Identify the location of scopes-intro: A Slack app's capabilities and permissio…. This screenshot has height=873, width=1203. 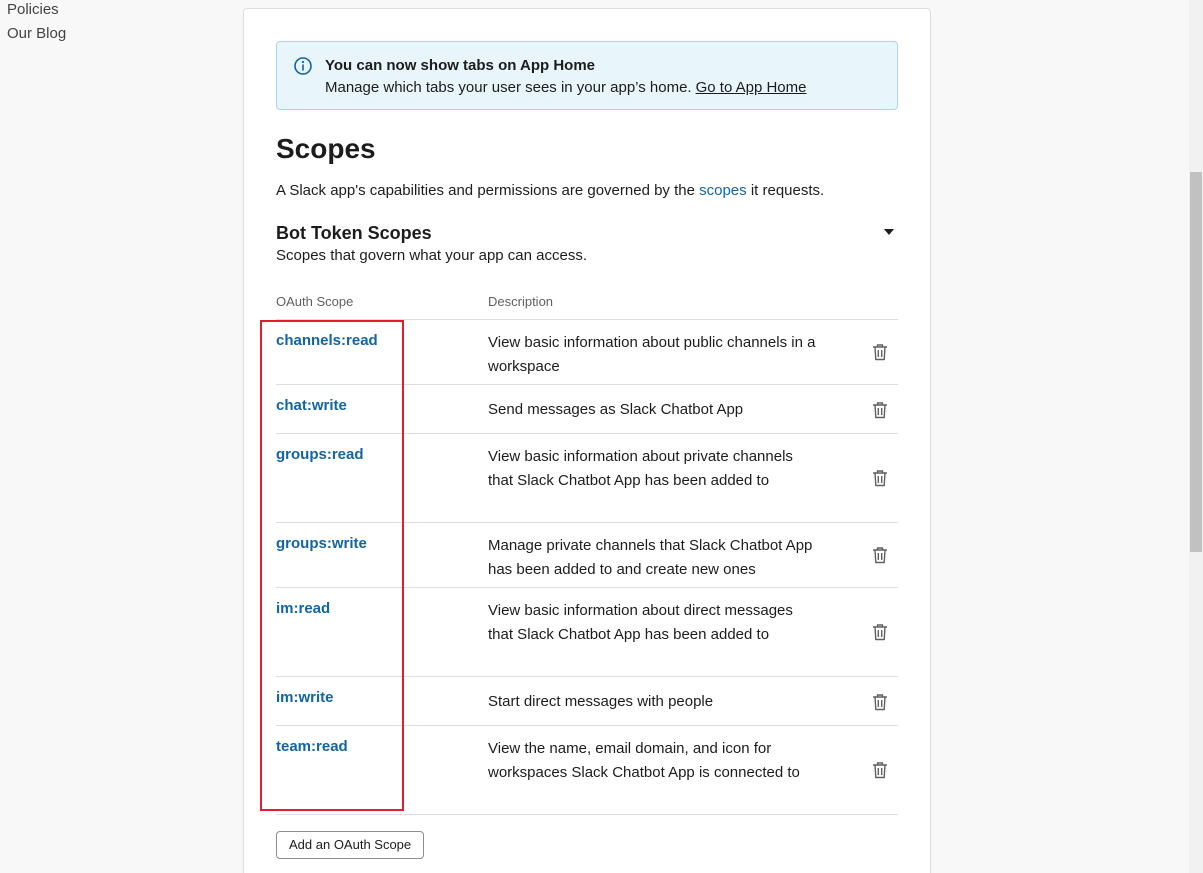
(550, 191).